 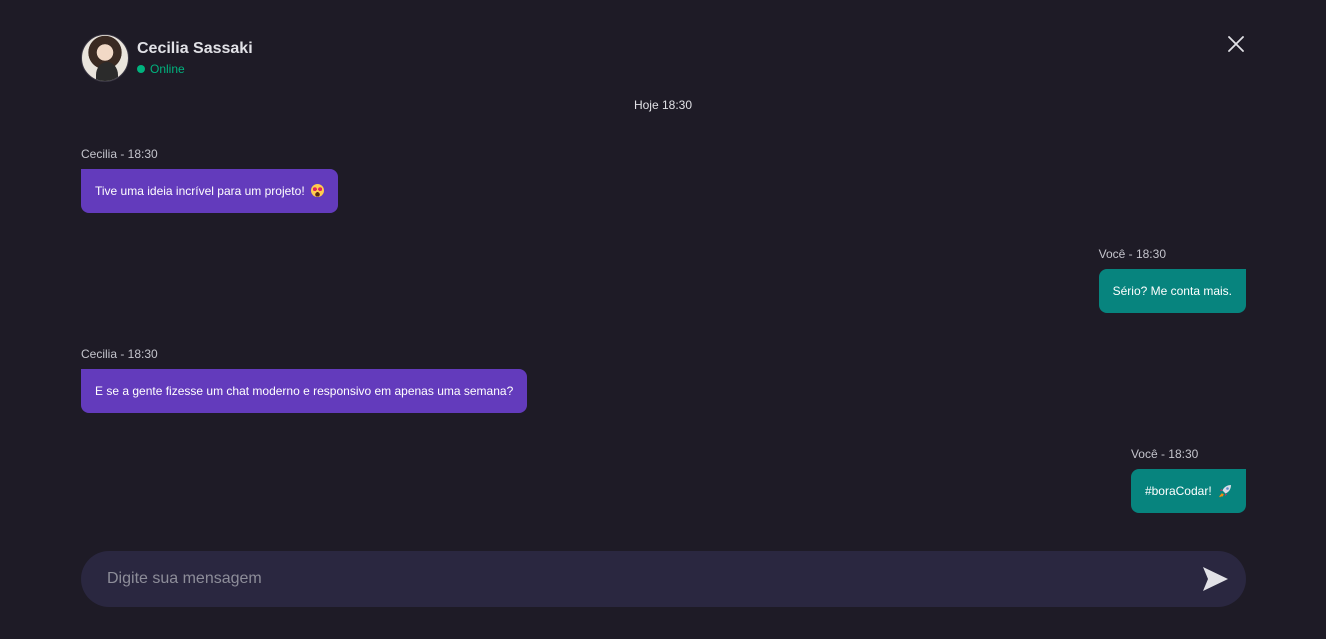 What do you see at coordinates (195, 58) in the screenshot?
I see `contact-info: Cecilia Sassaki Online` at bounding box center [195, 58].